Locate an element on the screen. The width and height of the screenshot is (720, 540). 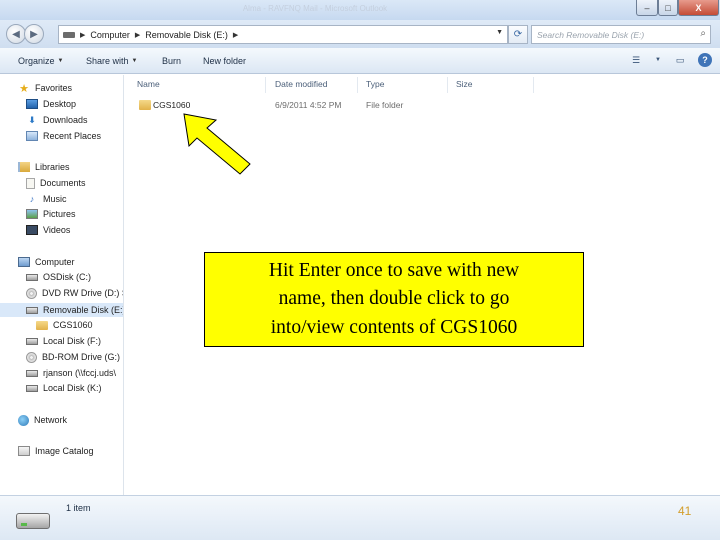
address-bar: ▶ Computer ▶ Removable Disk (E:) ▶ ▼ is located at coordinates (283, 34).